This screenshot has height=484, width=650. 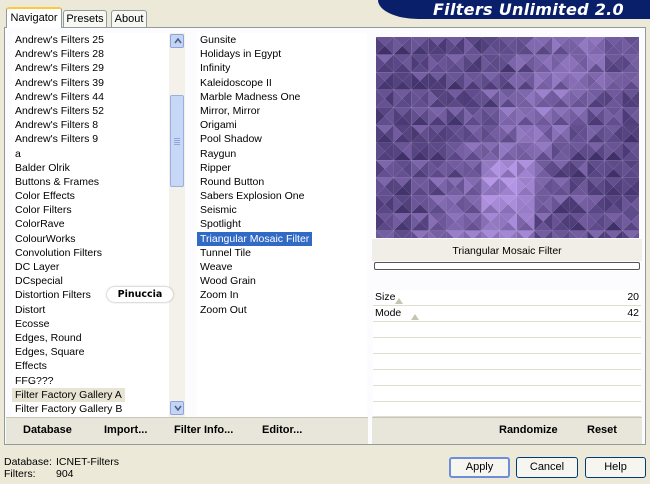 What do you see at coordinates (90, 338) in the screenshot?
I see `category-list-item: Edges, Round` at bounding box center [90, 338].